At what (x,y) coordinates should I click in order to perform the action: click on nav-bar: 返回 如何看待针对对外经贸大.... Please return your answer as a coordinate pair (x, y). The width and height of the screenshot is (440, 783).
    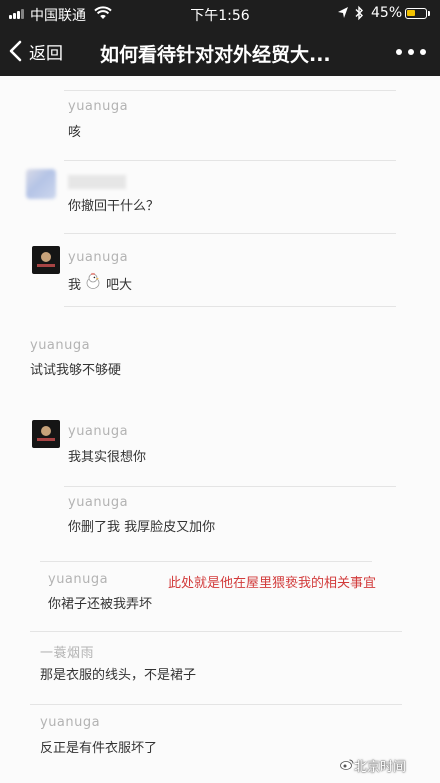
    Looking at the image, I should click on (220, 52).